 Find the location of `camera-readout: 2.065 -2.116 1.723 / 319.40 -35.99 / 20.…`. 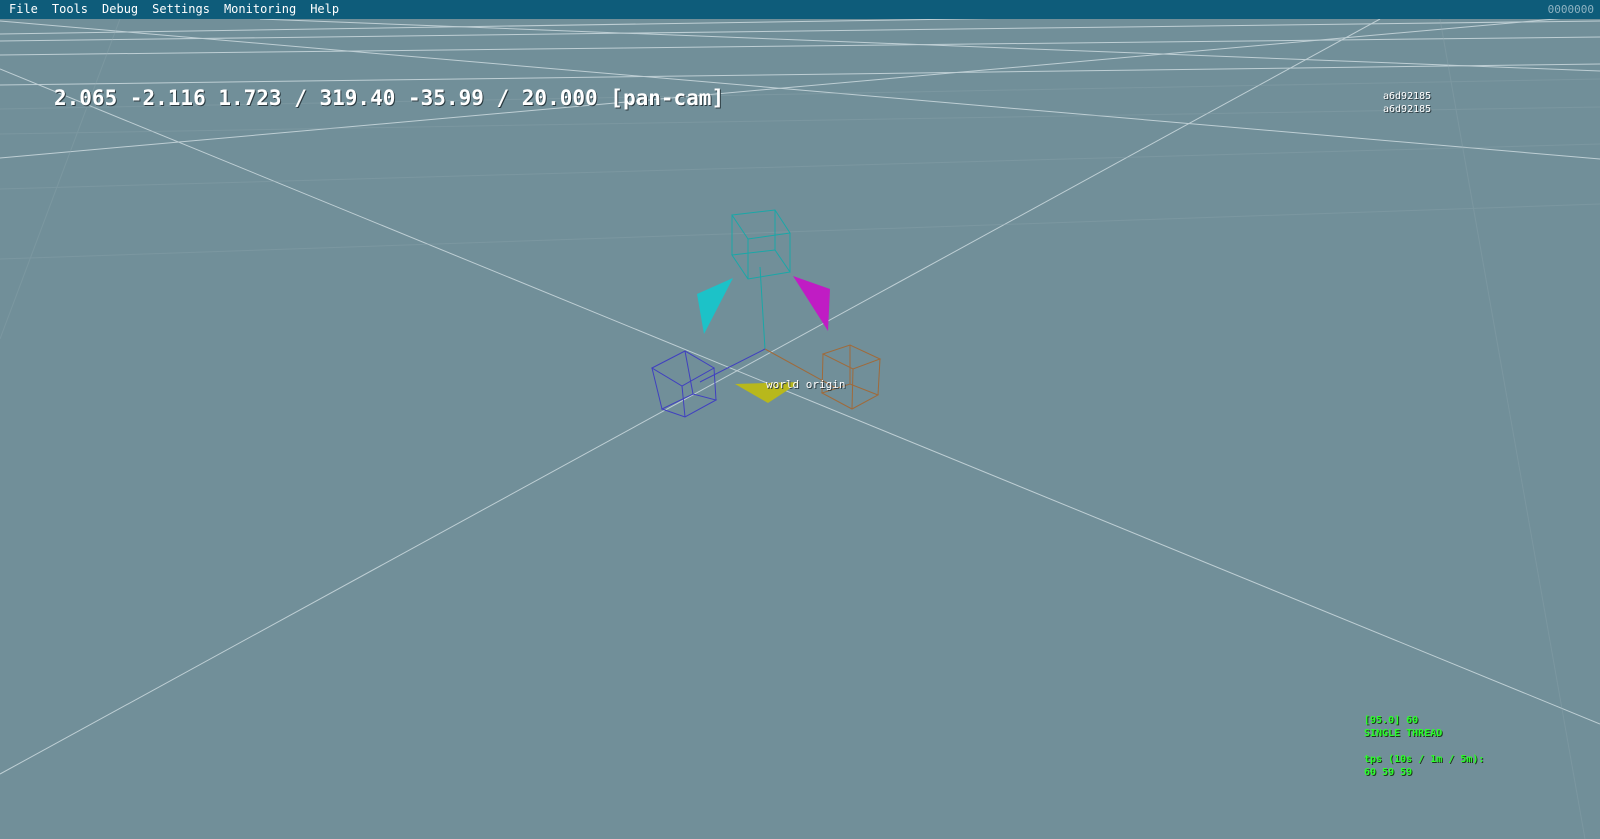

camera-readout: 2.065 -2.116 1.723 / 319.40 -35.99 / 20.… is located at coordinates (389, 98).